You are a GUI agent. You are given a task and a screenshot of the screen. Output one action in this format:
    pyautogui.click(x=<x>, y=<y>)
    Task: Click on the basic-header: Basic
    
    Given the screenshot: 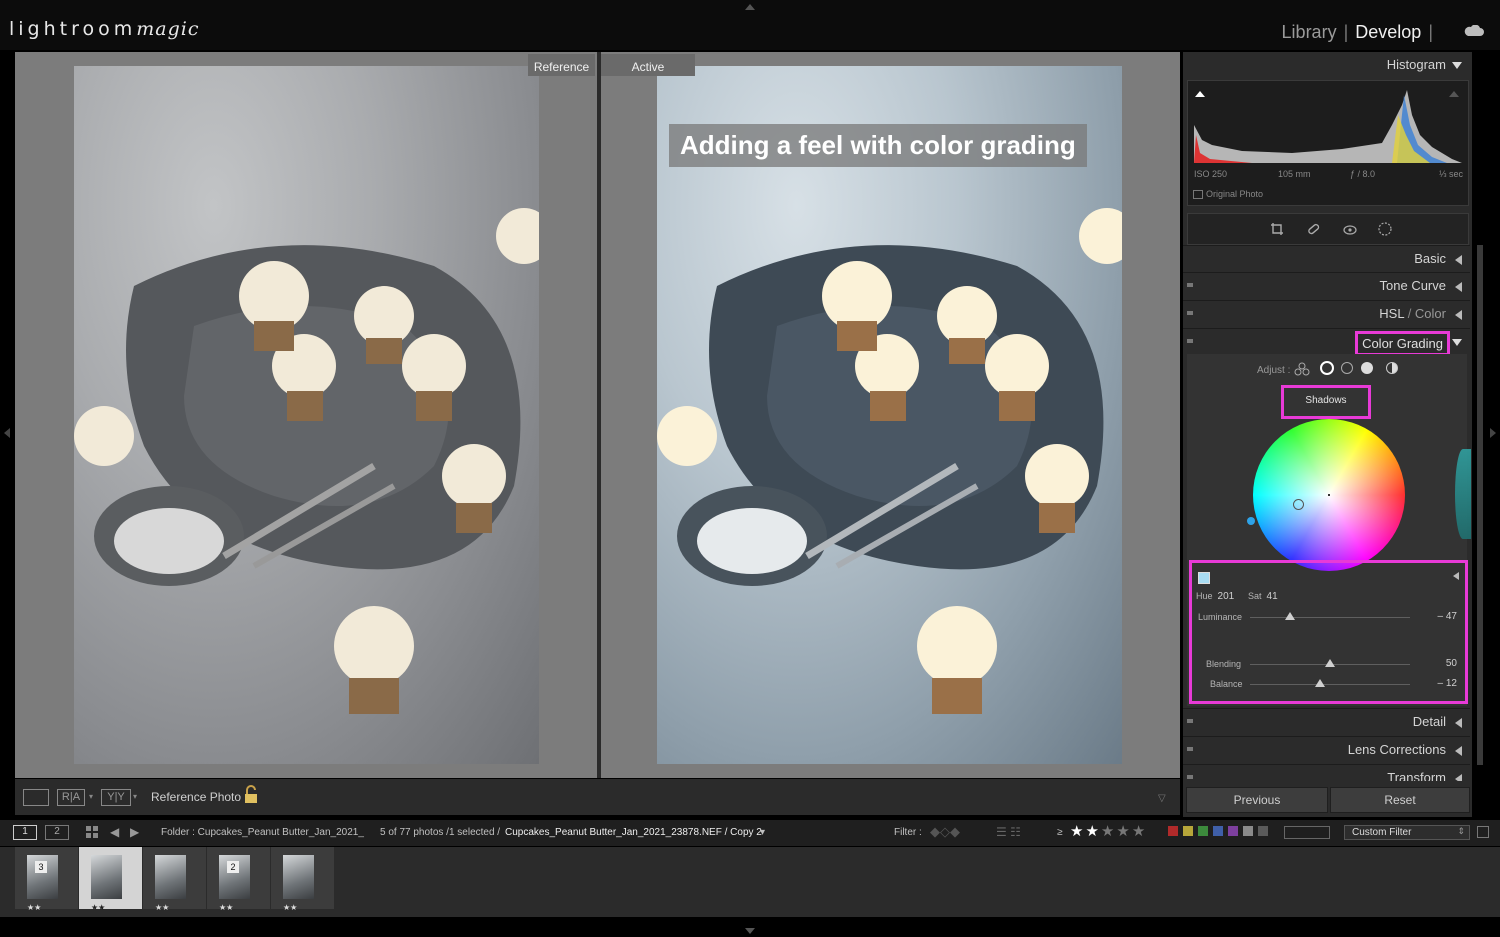 What is the action you would take?
    pyautogui.click(x=1326, y=258)
    